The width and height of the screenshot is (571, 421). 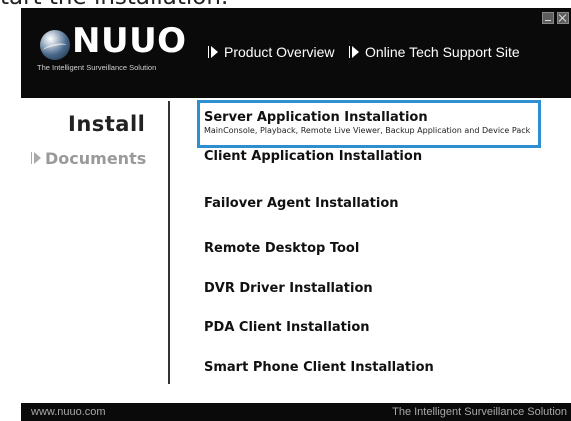 I want to click on remote-desktop-tool-item: Remote Desktop Tool, so click(x=281, y=248).